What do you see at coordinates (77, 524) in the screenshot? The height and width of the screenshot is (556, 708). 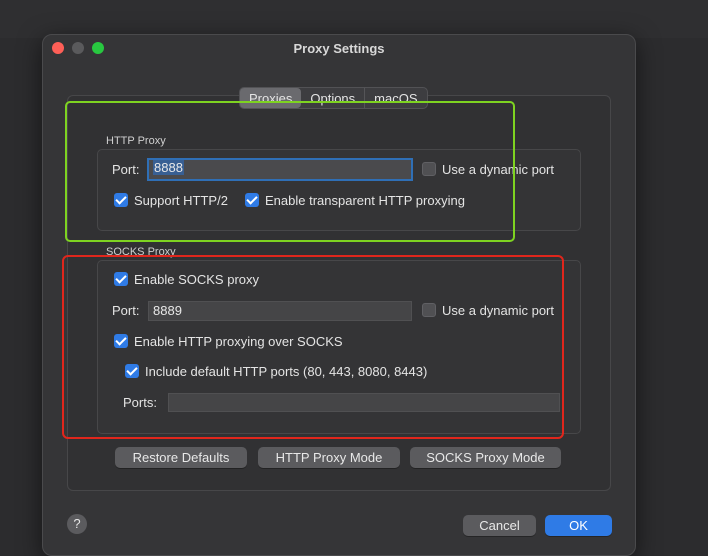 I see `help-button: ?` at bounding box center [77, 524].